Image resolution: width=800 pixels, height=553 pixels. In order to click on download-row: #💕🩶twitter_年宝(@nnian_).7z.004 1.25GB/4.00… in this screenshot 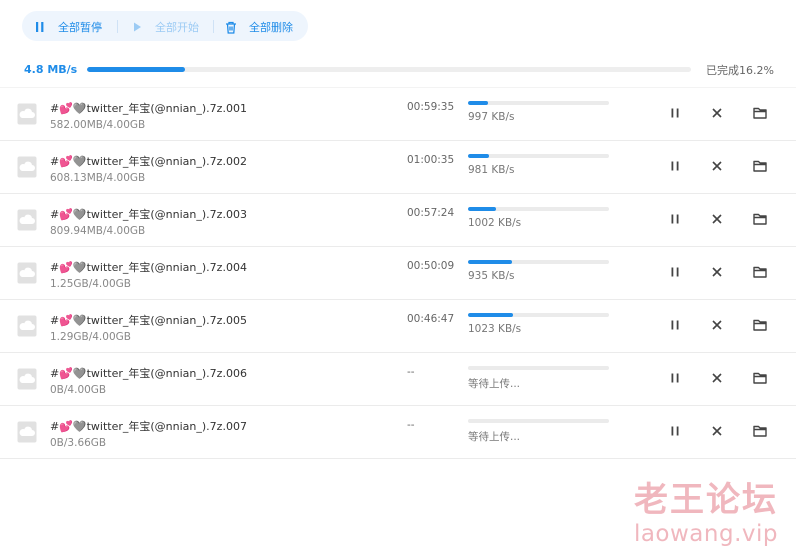, I will do `click(398, 273)`.